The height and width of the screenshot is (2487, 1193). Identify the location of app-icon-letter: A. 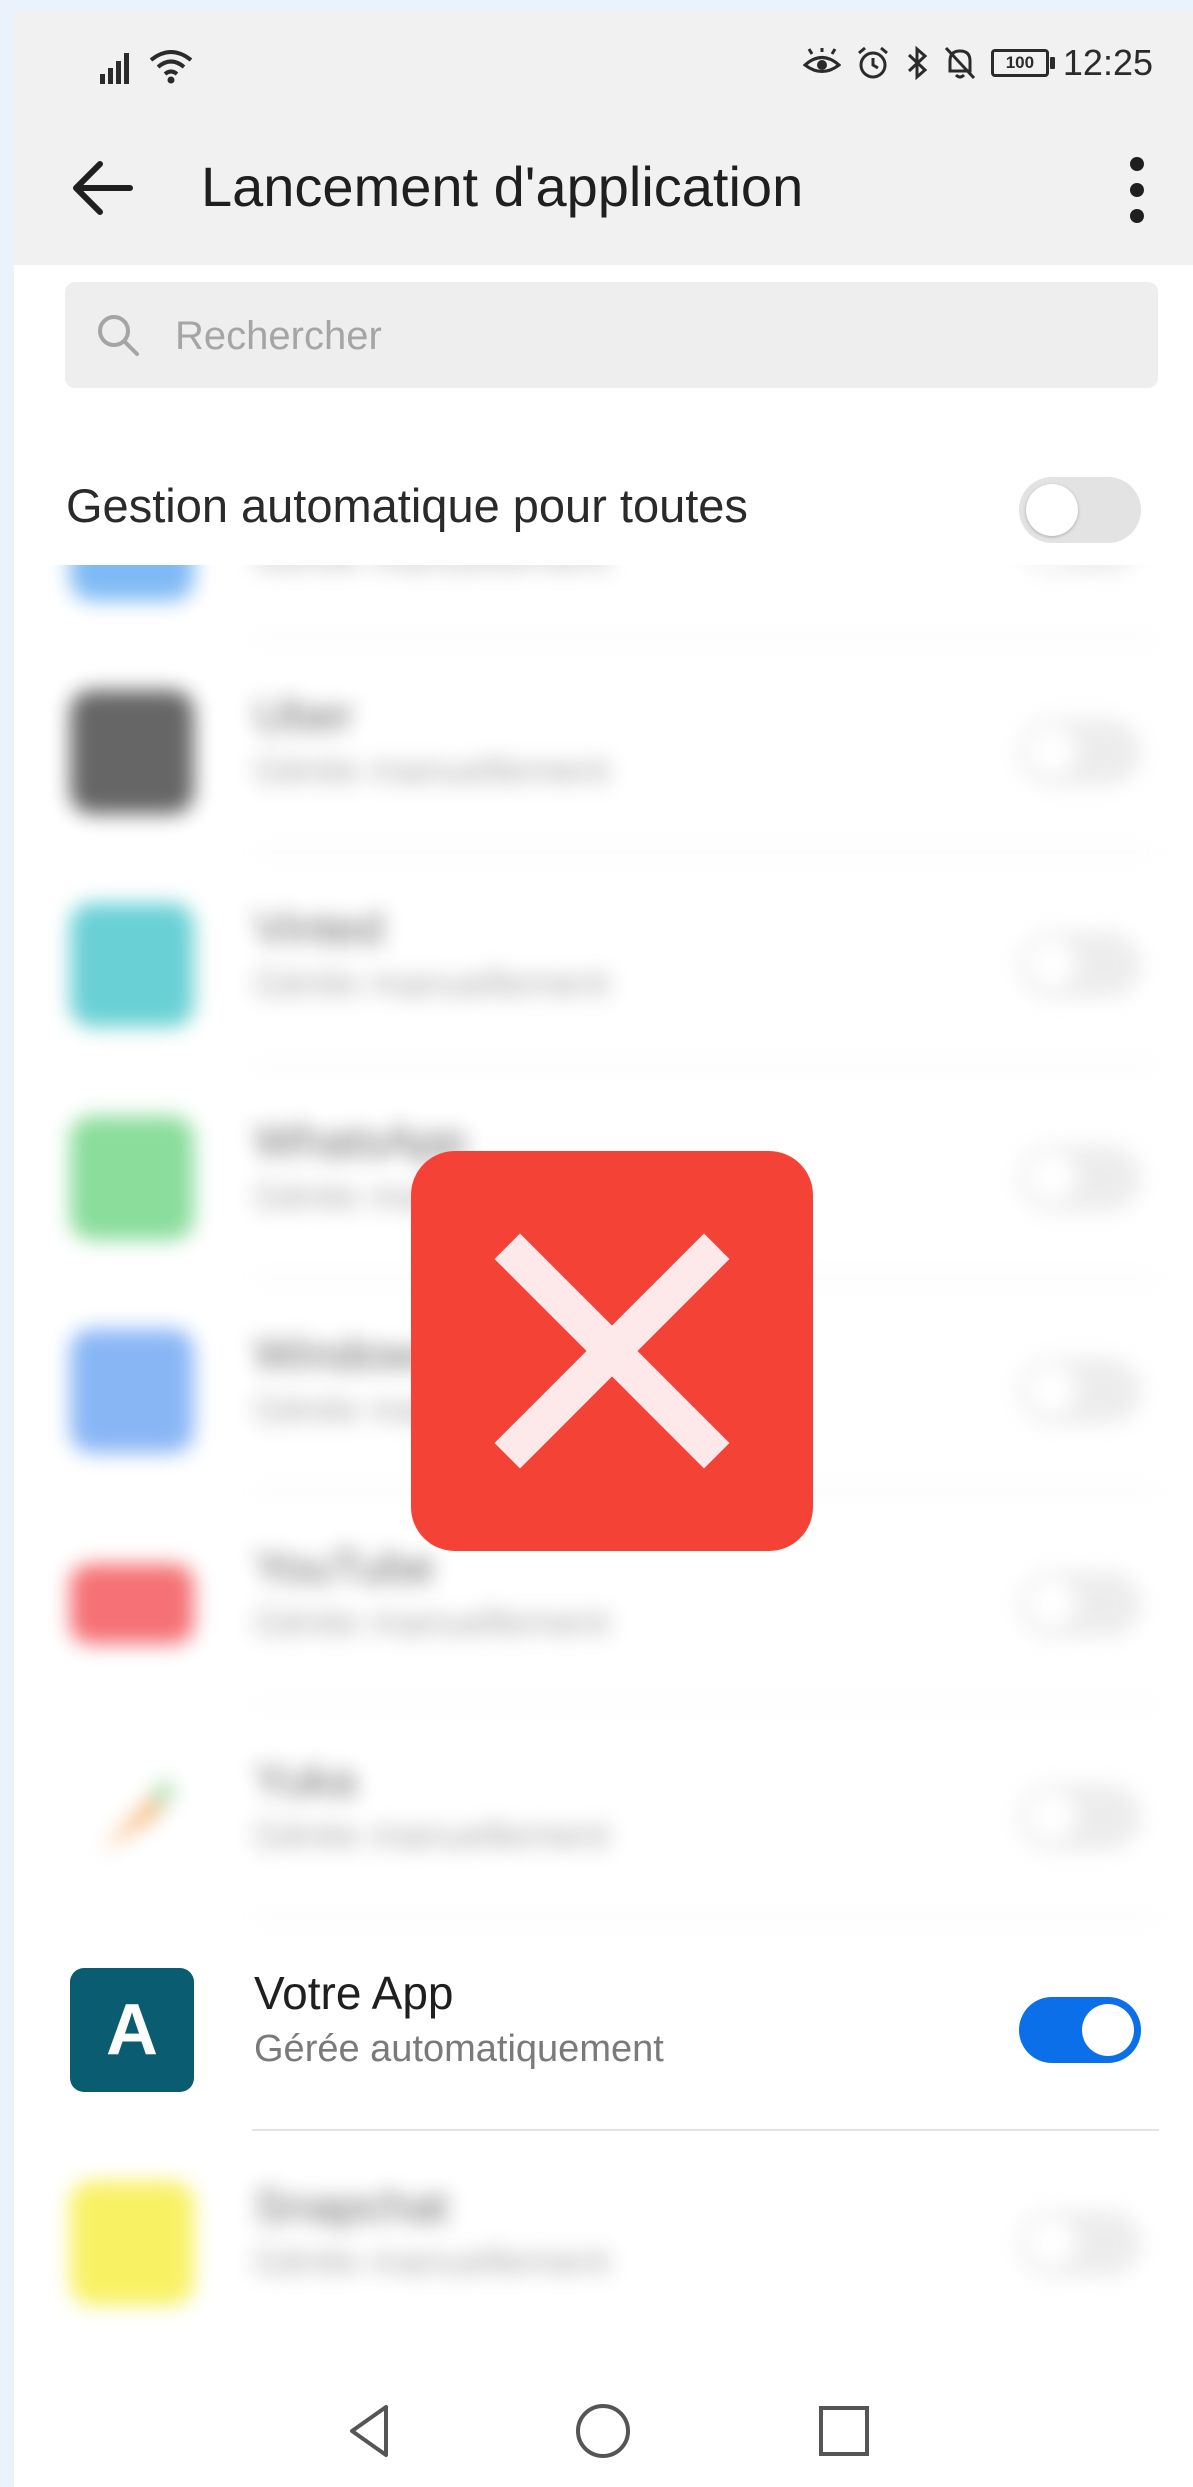
(132, 2030).